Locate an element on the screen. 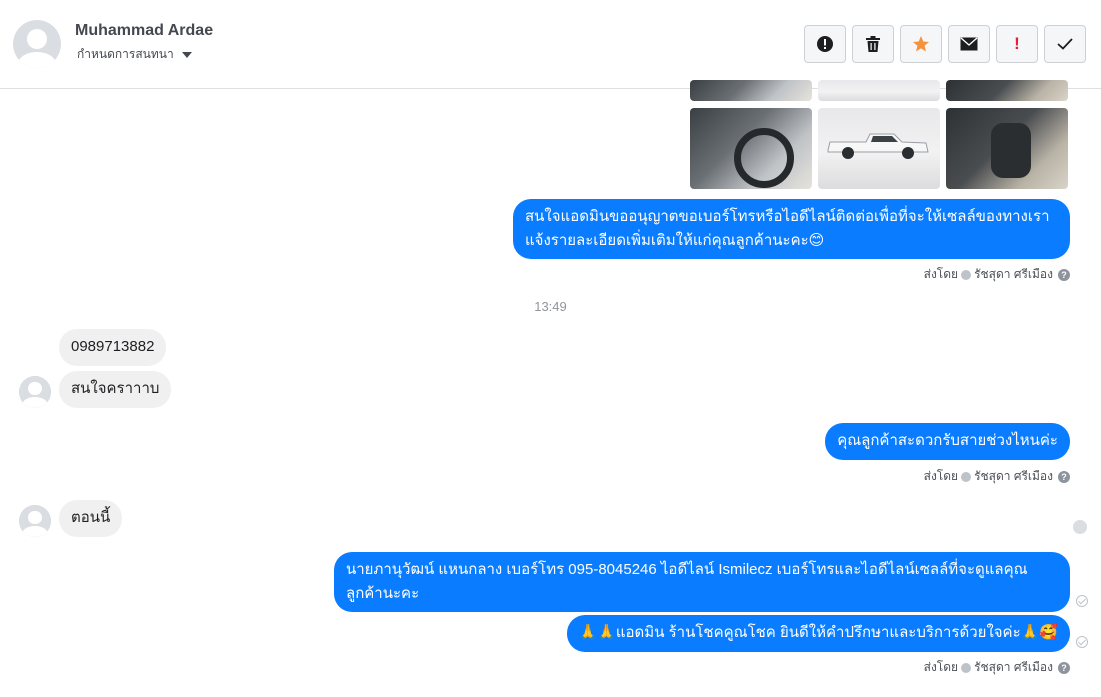 This screenshot has height=697, width=1101. follow-up-button: ! is located at coordinates (1017, 44).